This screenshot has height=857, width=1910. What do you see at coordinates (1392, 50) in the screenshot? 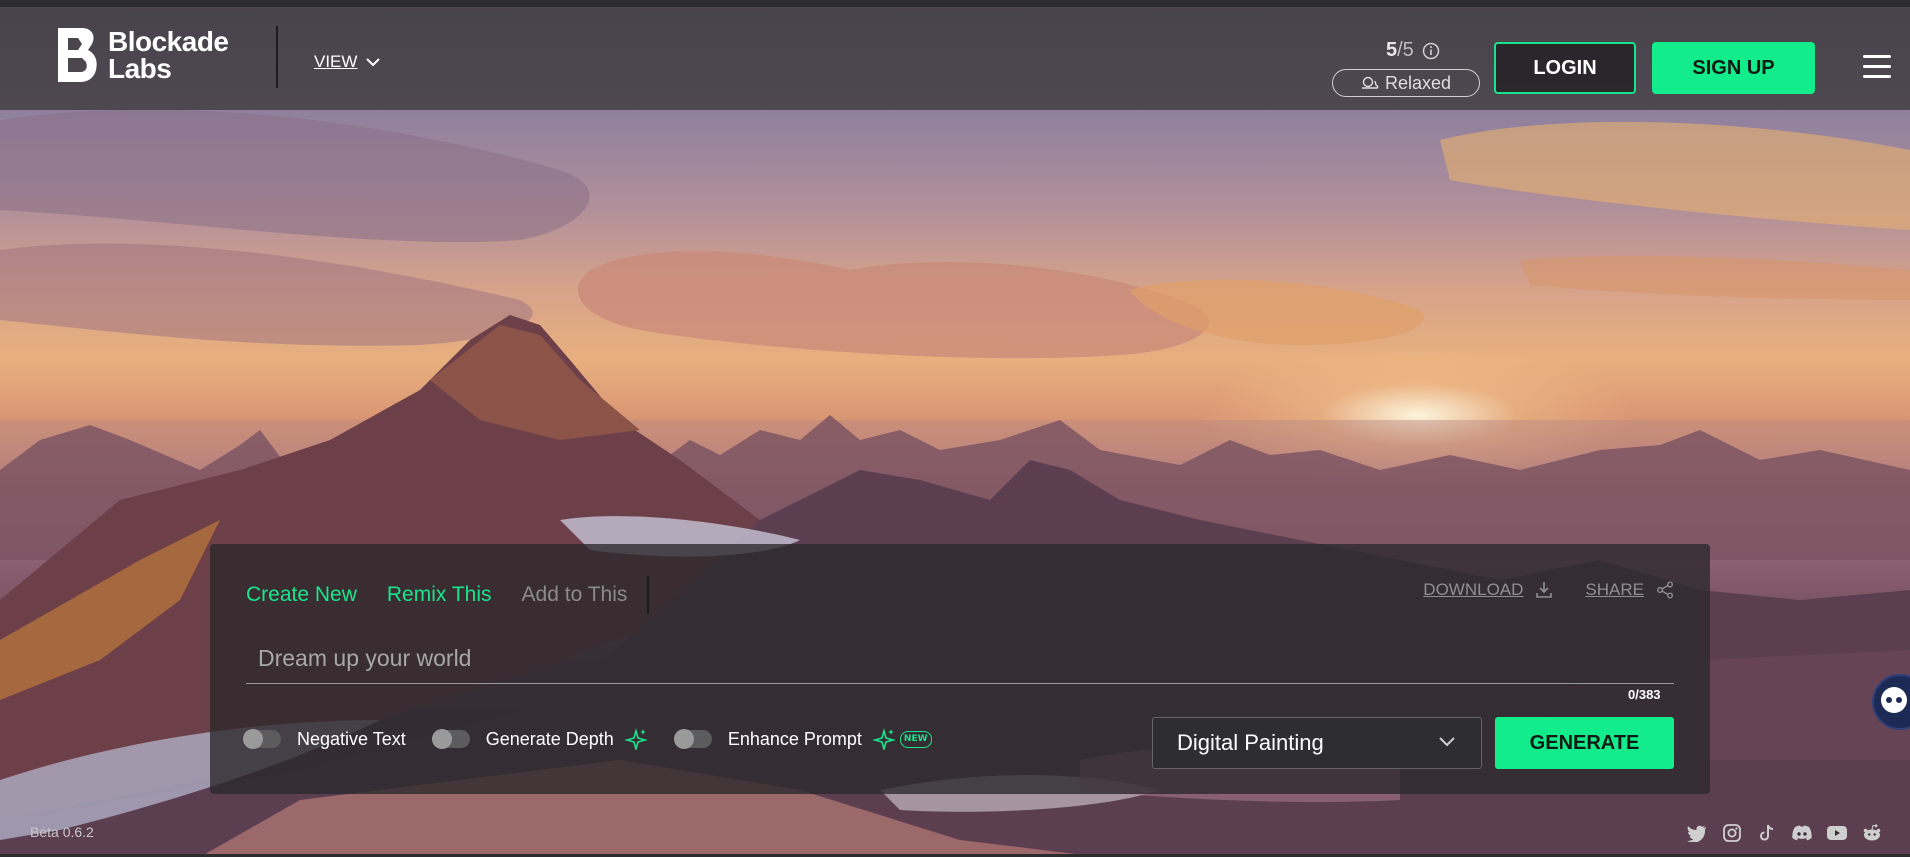
I see `credits-used: 5` at bounding box center [1392, 50].